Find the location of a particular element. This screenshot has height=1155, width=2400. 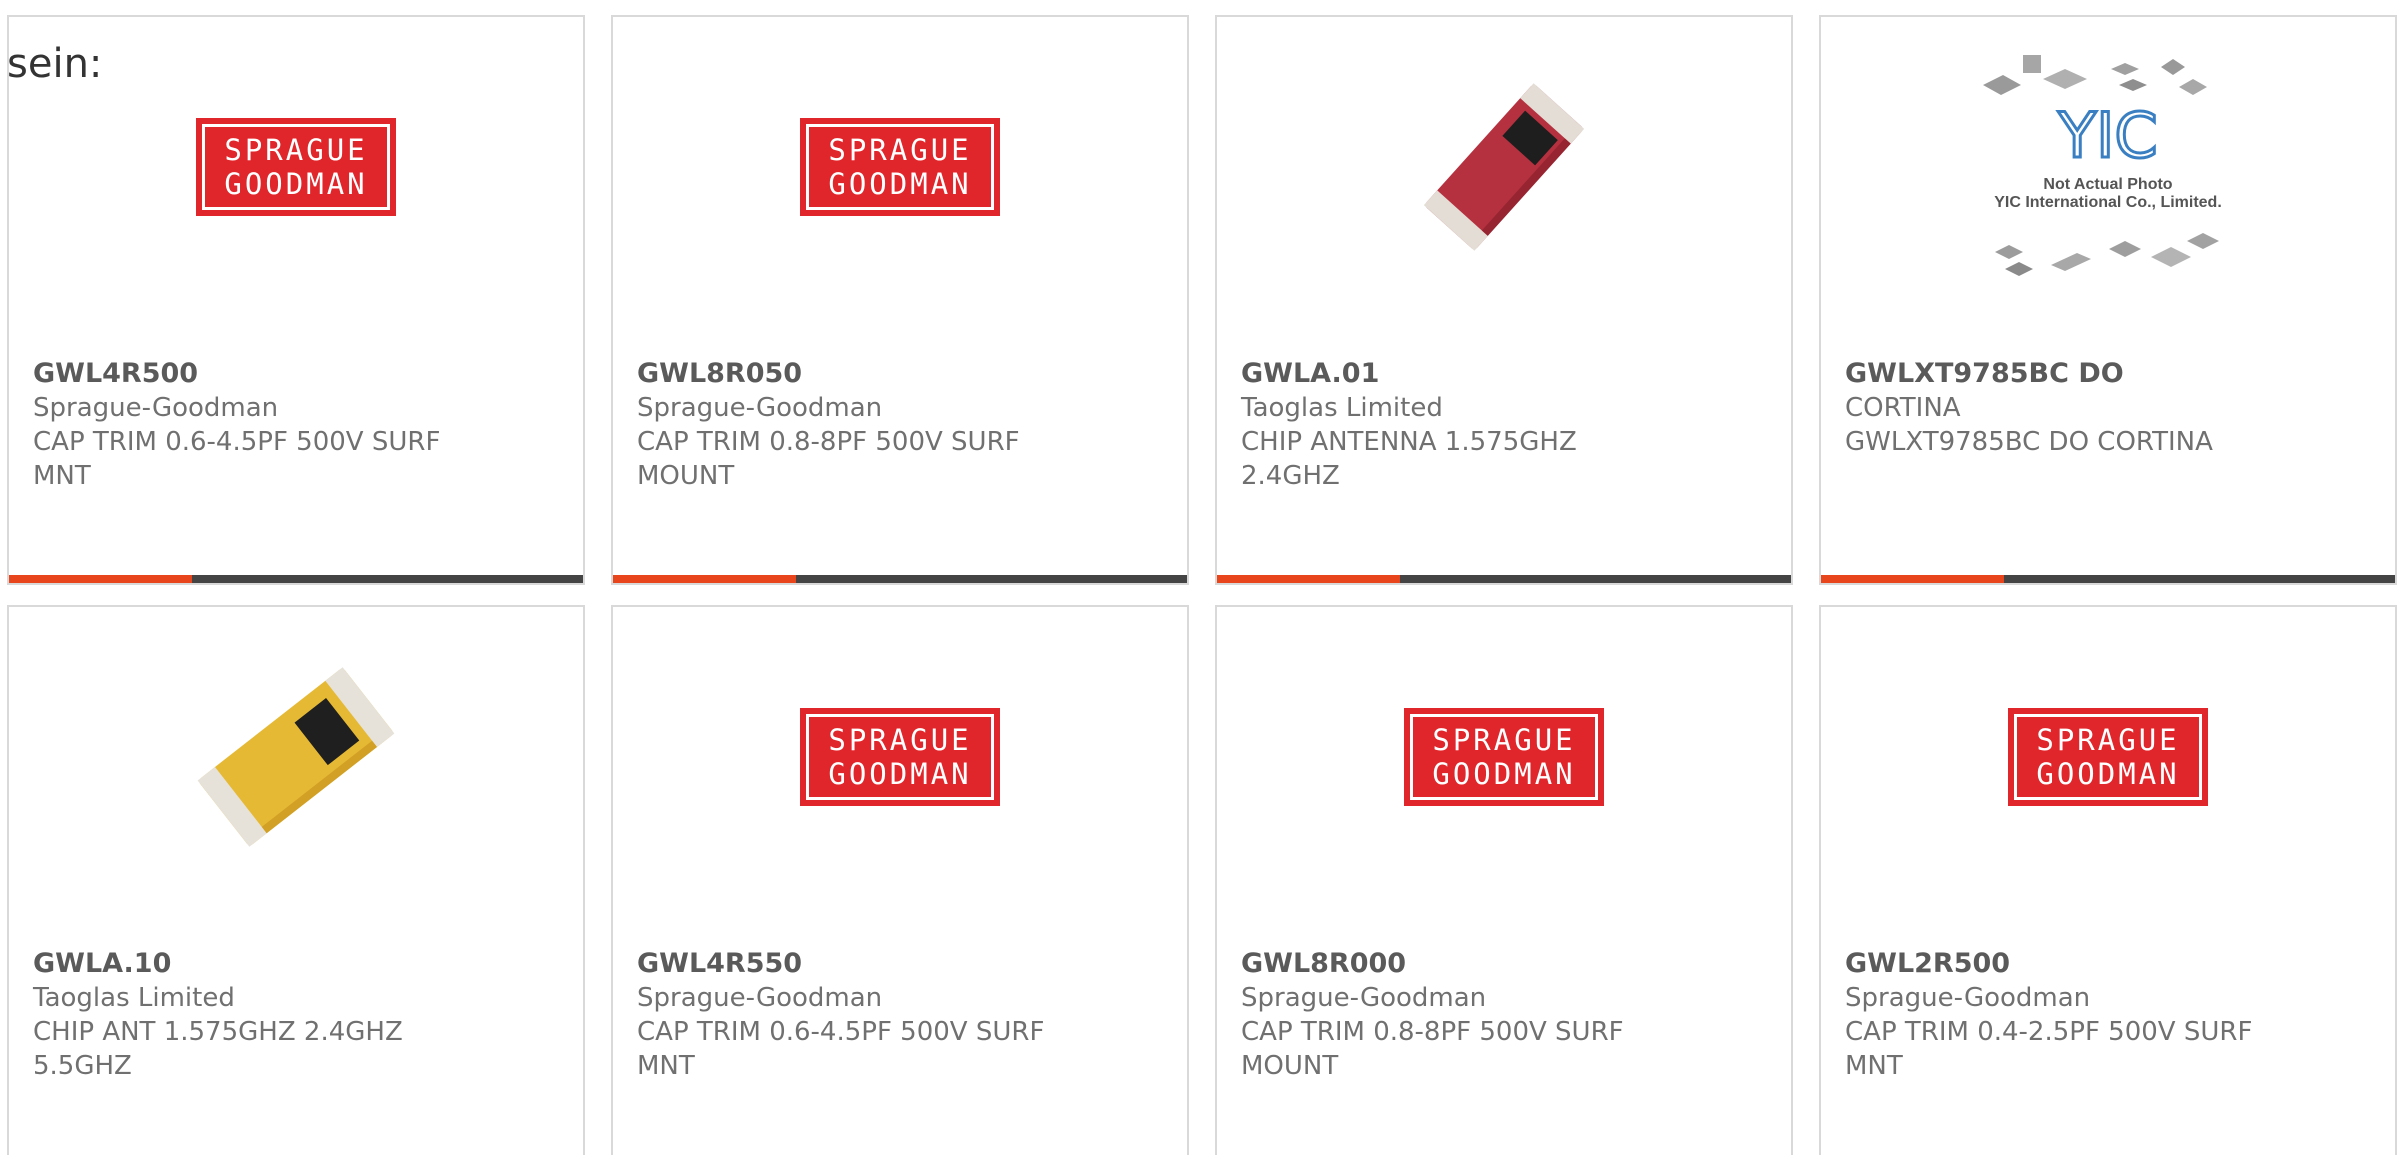

intro-text: sein: is located at coordinates (55, 64).